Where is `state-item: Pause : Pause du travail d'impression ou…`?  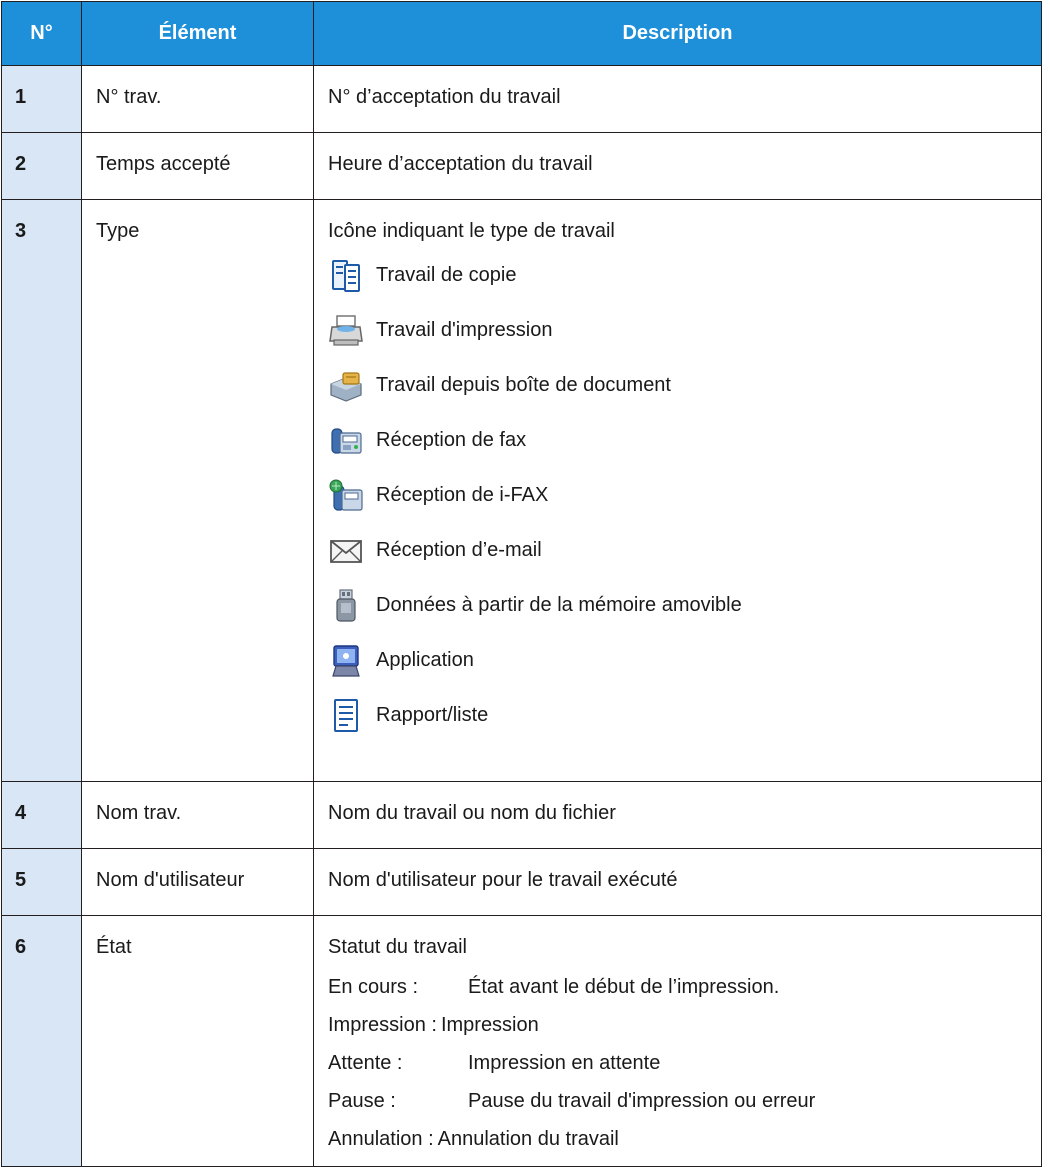 state-item: Pause : Pause du travail d'impression ou… is located at coordinates (684, 1109).